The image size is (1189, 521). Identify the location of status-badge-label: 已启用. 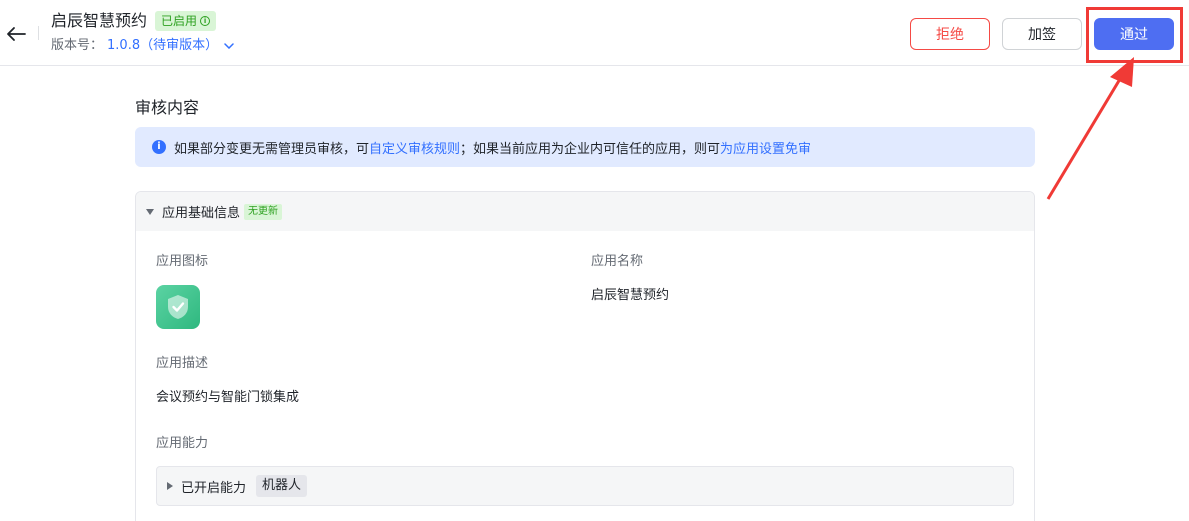
(179, 21).